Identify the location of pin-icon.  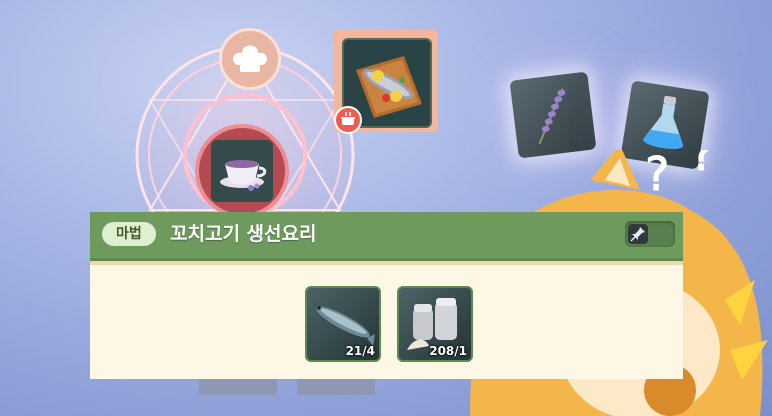
(638, 234).